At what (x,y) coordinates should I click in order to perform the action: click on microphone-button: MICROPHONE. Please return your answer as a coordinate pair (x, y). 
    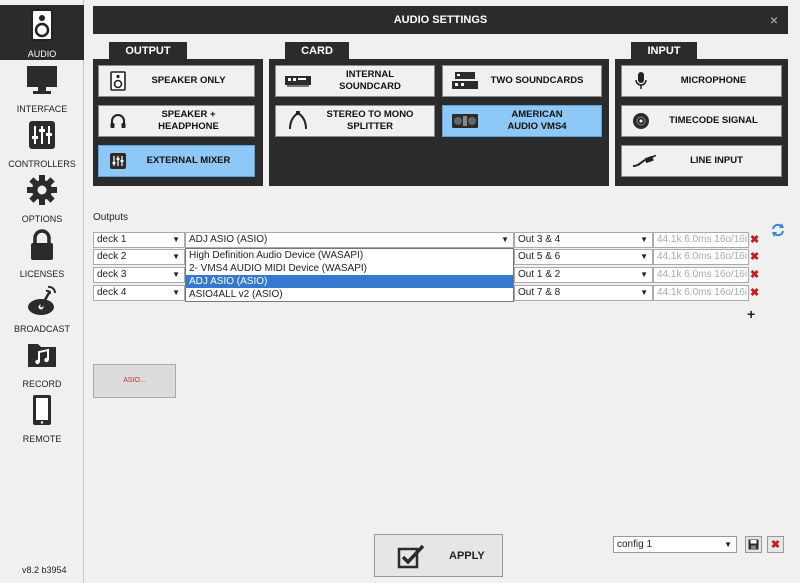
    Looking at the image, I should click on (701, 81).